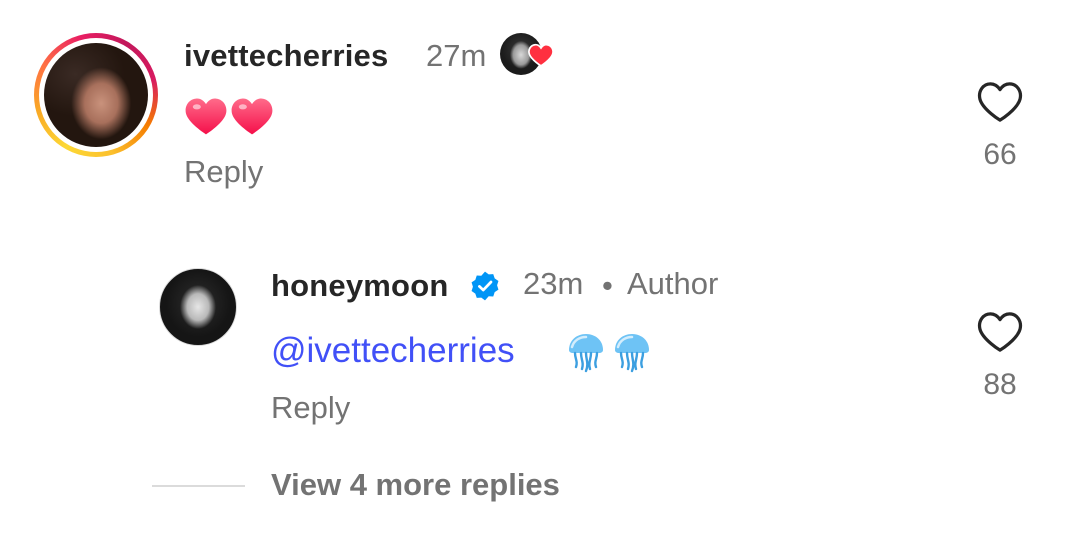 The image size is (1080, 542). What do you see at coordinates (1000, 384) in the screenshot?
I see `like-count: 88` at bounding box center [1000, 384].